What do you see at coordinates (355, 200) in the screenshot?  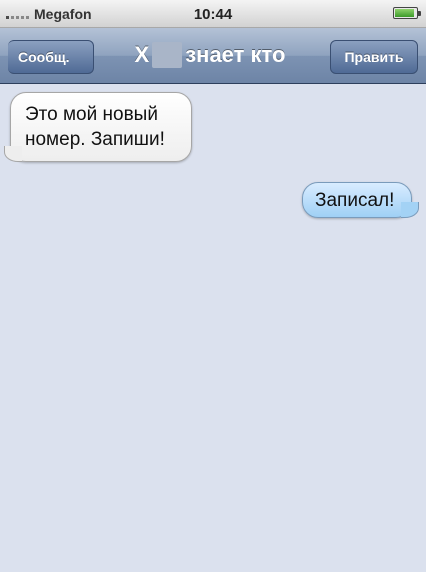 I see `message-text: Записал!` at bounding box center [355, 200].